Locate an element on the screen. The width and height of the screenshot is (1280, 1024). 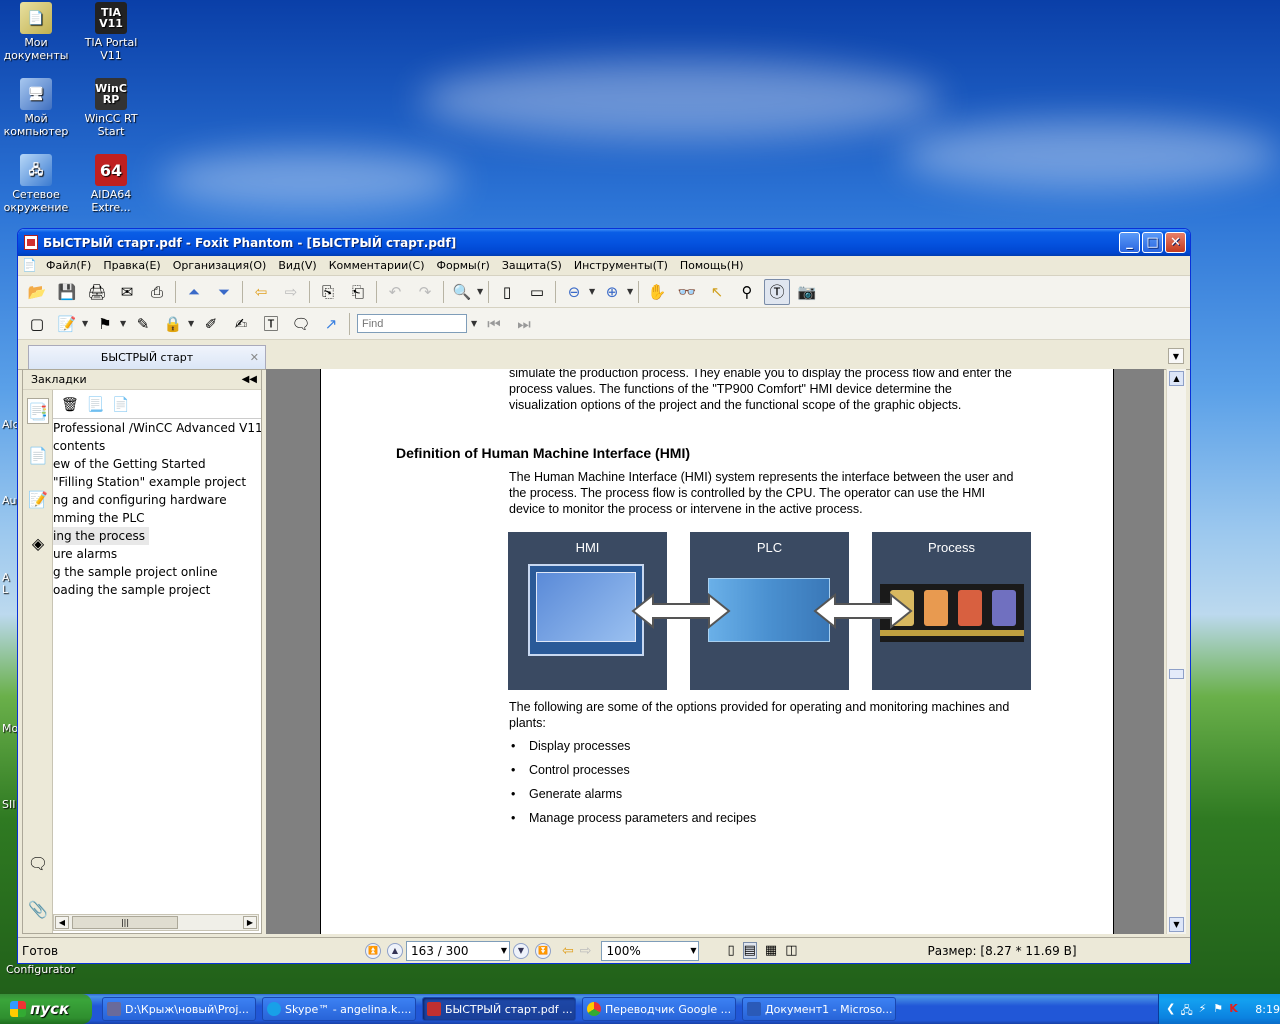
view-button: ▢ is located at coordinates (37, 324).